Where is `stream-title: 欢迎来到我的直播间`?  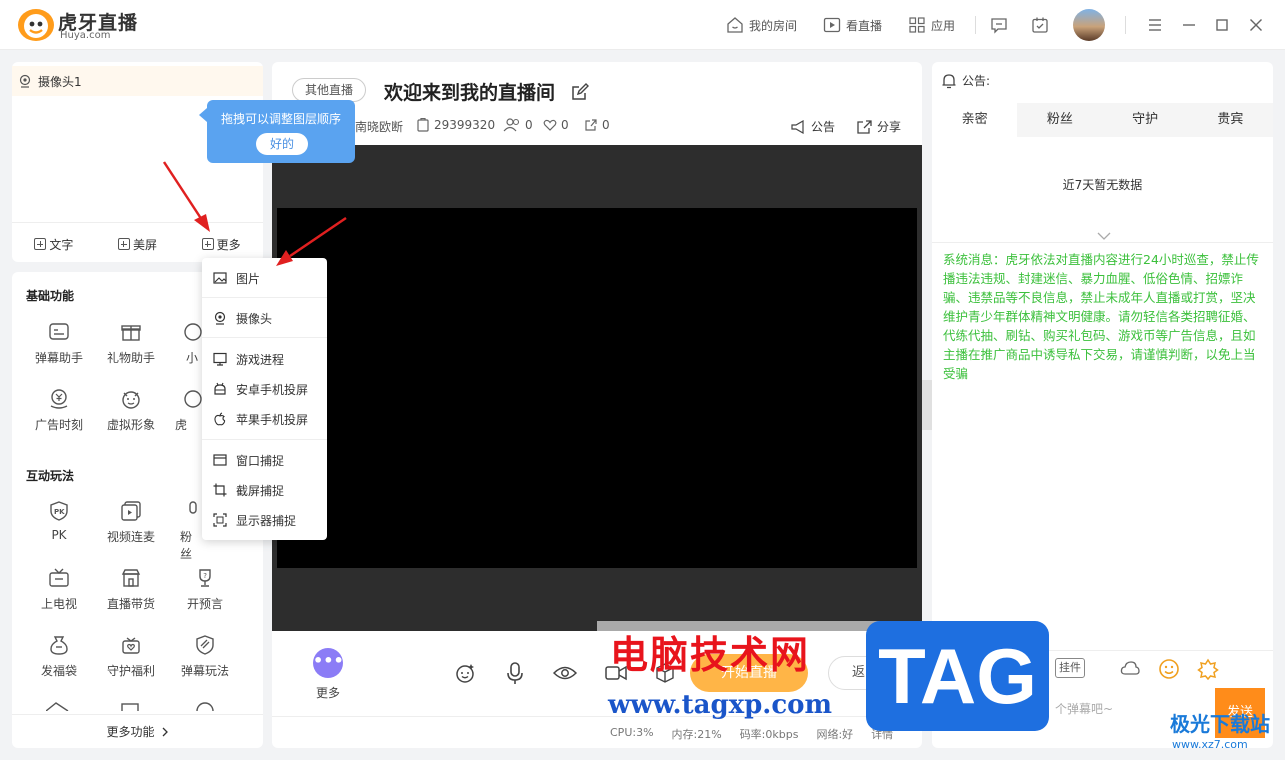 stream-title: 欢迎来到我的直播间 is located at coordinates (470, 93).